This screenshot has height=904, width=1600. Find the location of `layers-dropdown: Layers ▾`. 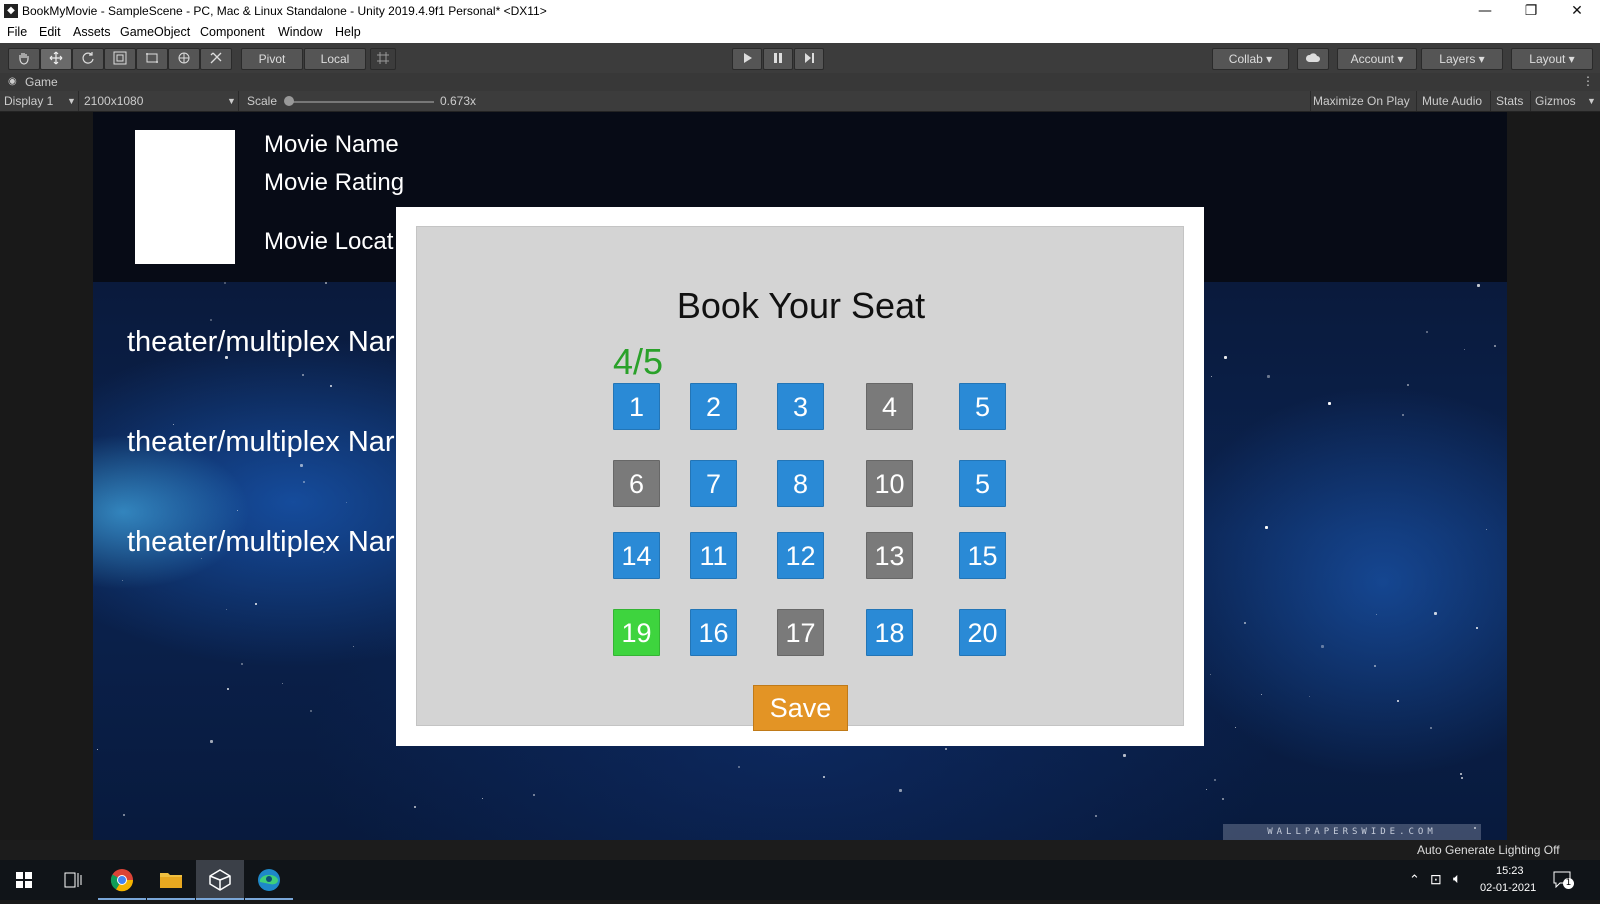

layers-dropdown: Layers ▾ is located at coordinates (1462, 59).